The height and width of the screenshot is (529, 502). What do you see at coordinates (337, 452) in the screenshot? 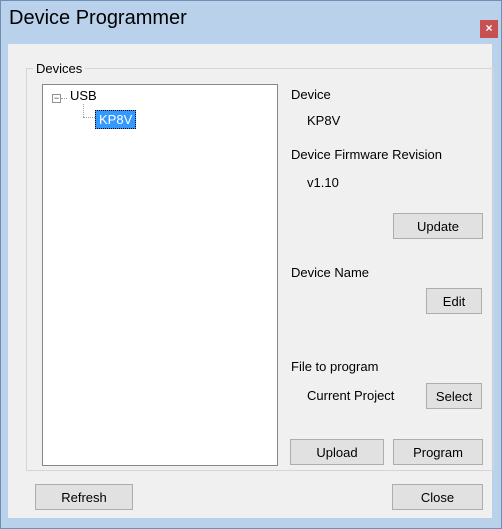
I see `upload-button: Upload` at bounding box center [337, 452].